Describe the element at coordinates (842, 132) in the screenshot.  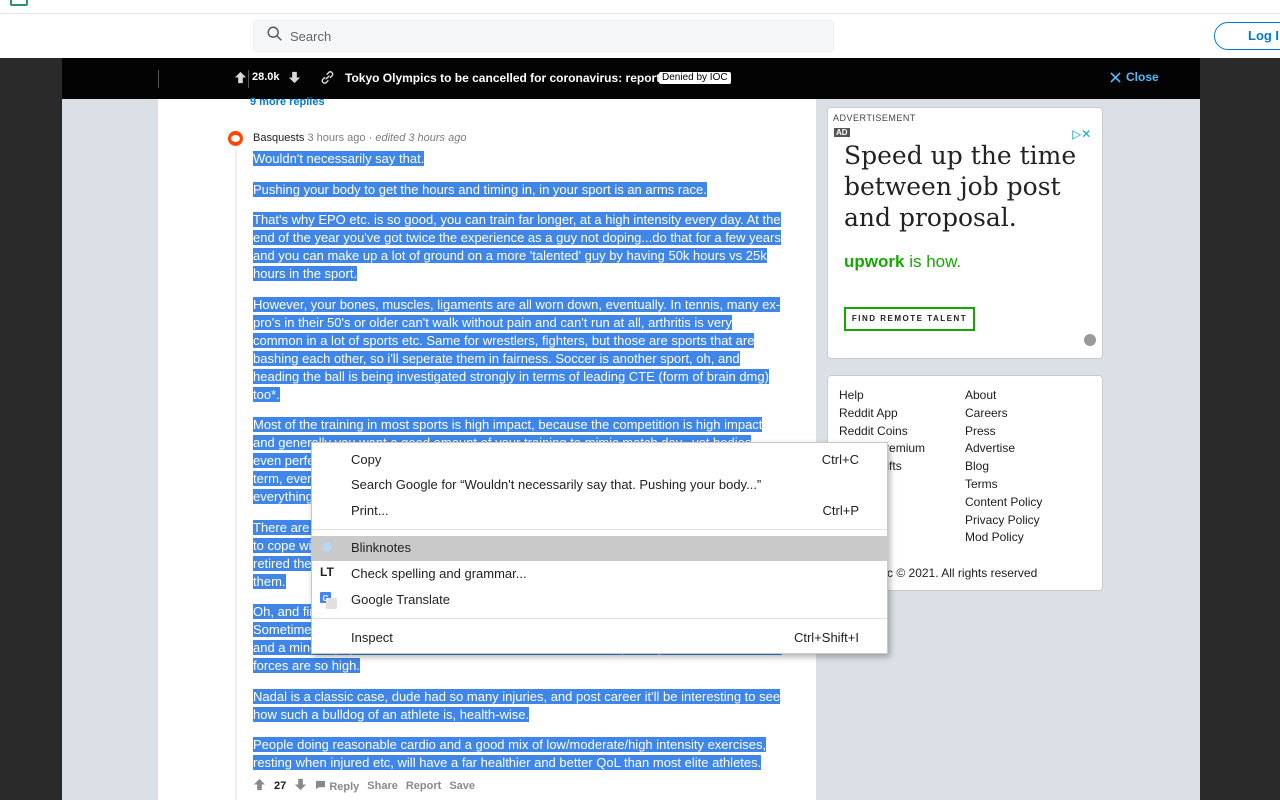
I see `ad-tag: AD` at that location.